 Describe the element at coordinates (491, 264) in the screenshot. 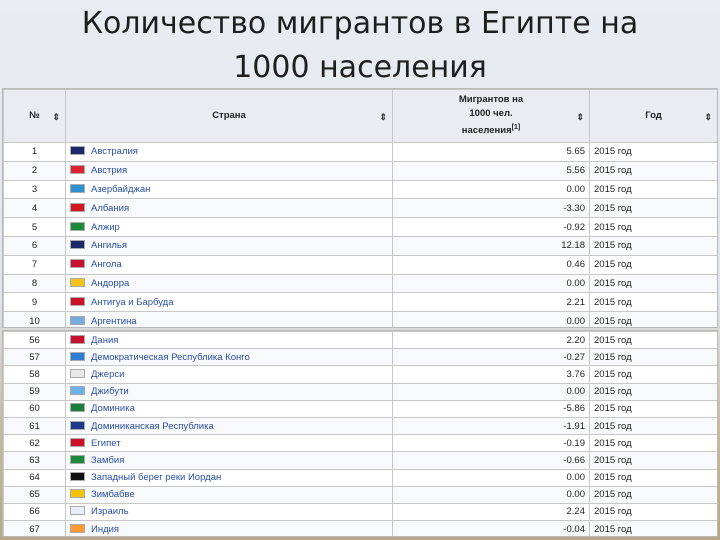

I see `migrants-value: 0.46` at that location.